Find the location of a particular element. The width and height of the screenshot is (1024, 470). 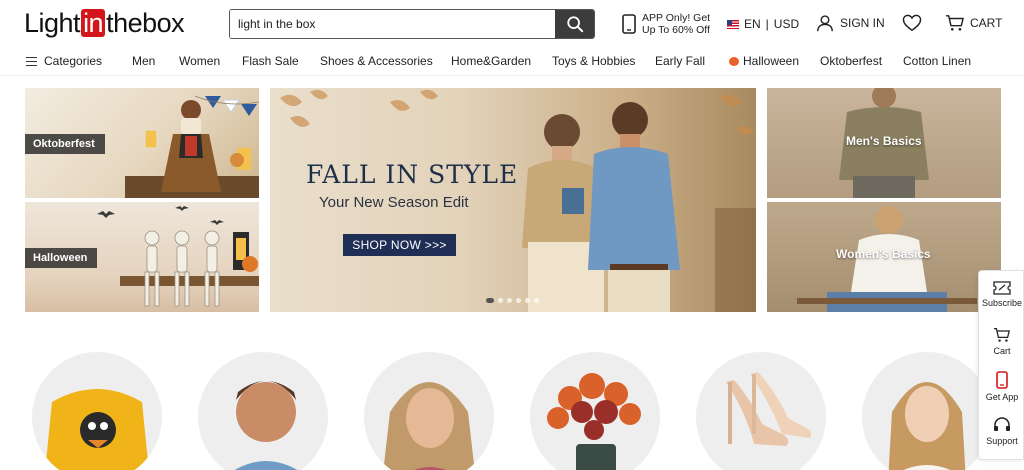

floating-sidebar: Subscribe Cart Get App Support is located at coordinates (1001, 365).